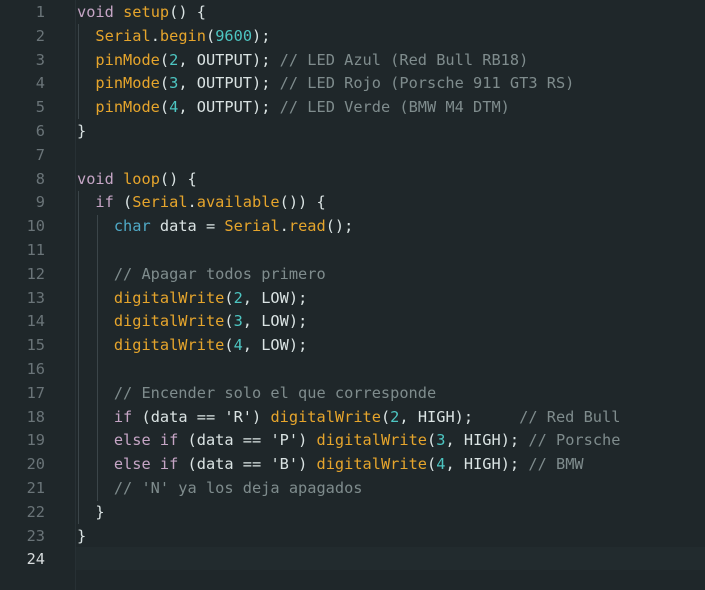 This screenshot has height=590, width=705. What do you see at coordinates (40, 130) in the screenshot?
I see `line-number: 6` at bounding box center [40, 130].